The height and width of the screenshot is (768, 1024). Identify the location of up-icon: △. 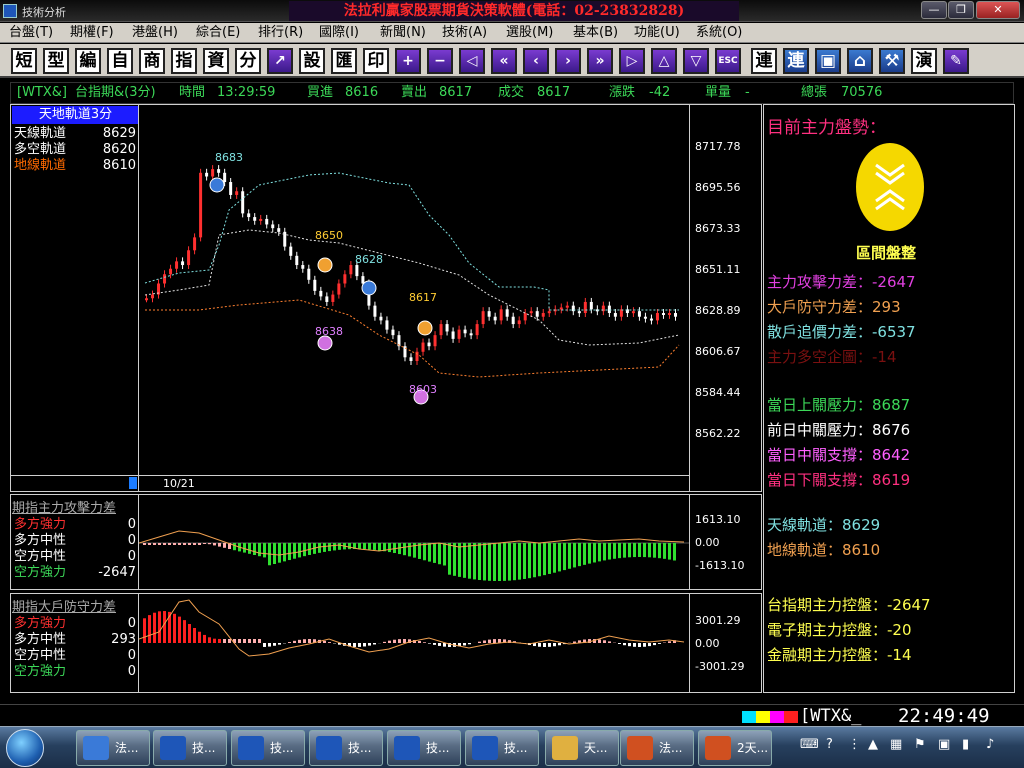
(664, 61).